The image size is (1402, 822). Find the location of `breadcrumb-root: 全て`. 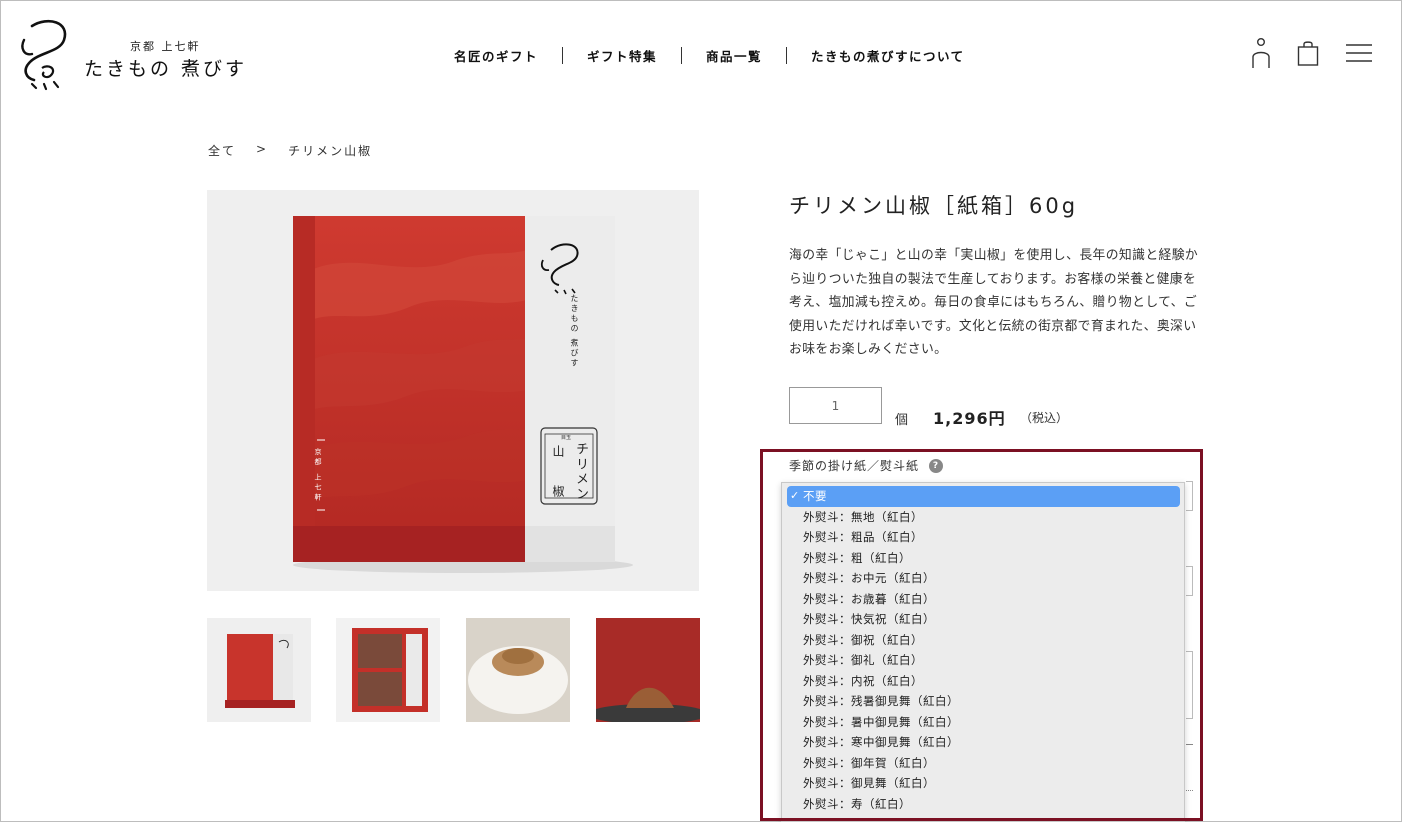

breadcrumb-root: 全て is located at coordinates (222, 150).